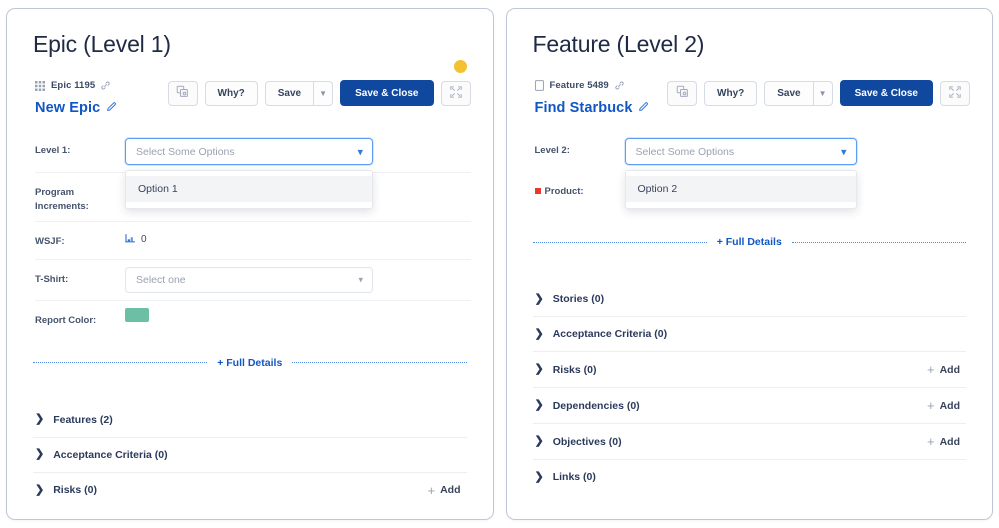 This screenshot has width=999, height=528. Describe the element at coordinates (73, 98) in the screenshot. I see `epic-id-block: Epic 1195 New Epic` at that location.